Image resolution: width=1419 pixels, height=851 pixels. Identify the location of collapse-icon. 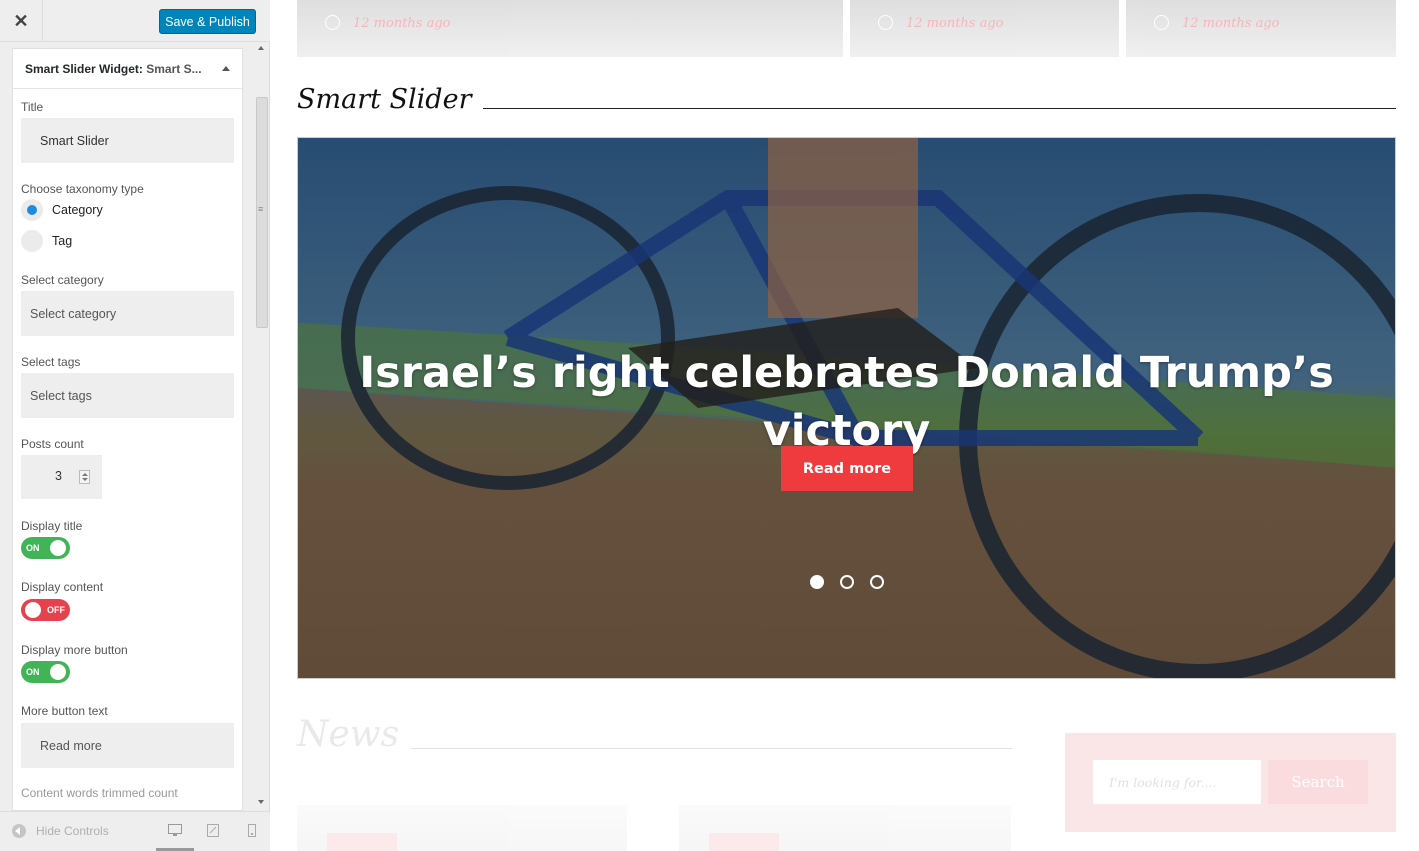
(19, 831).